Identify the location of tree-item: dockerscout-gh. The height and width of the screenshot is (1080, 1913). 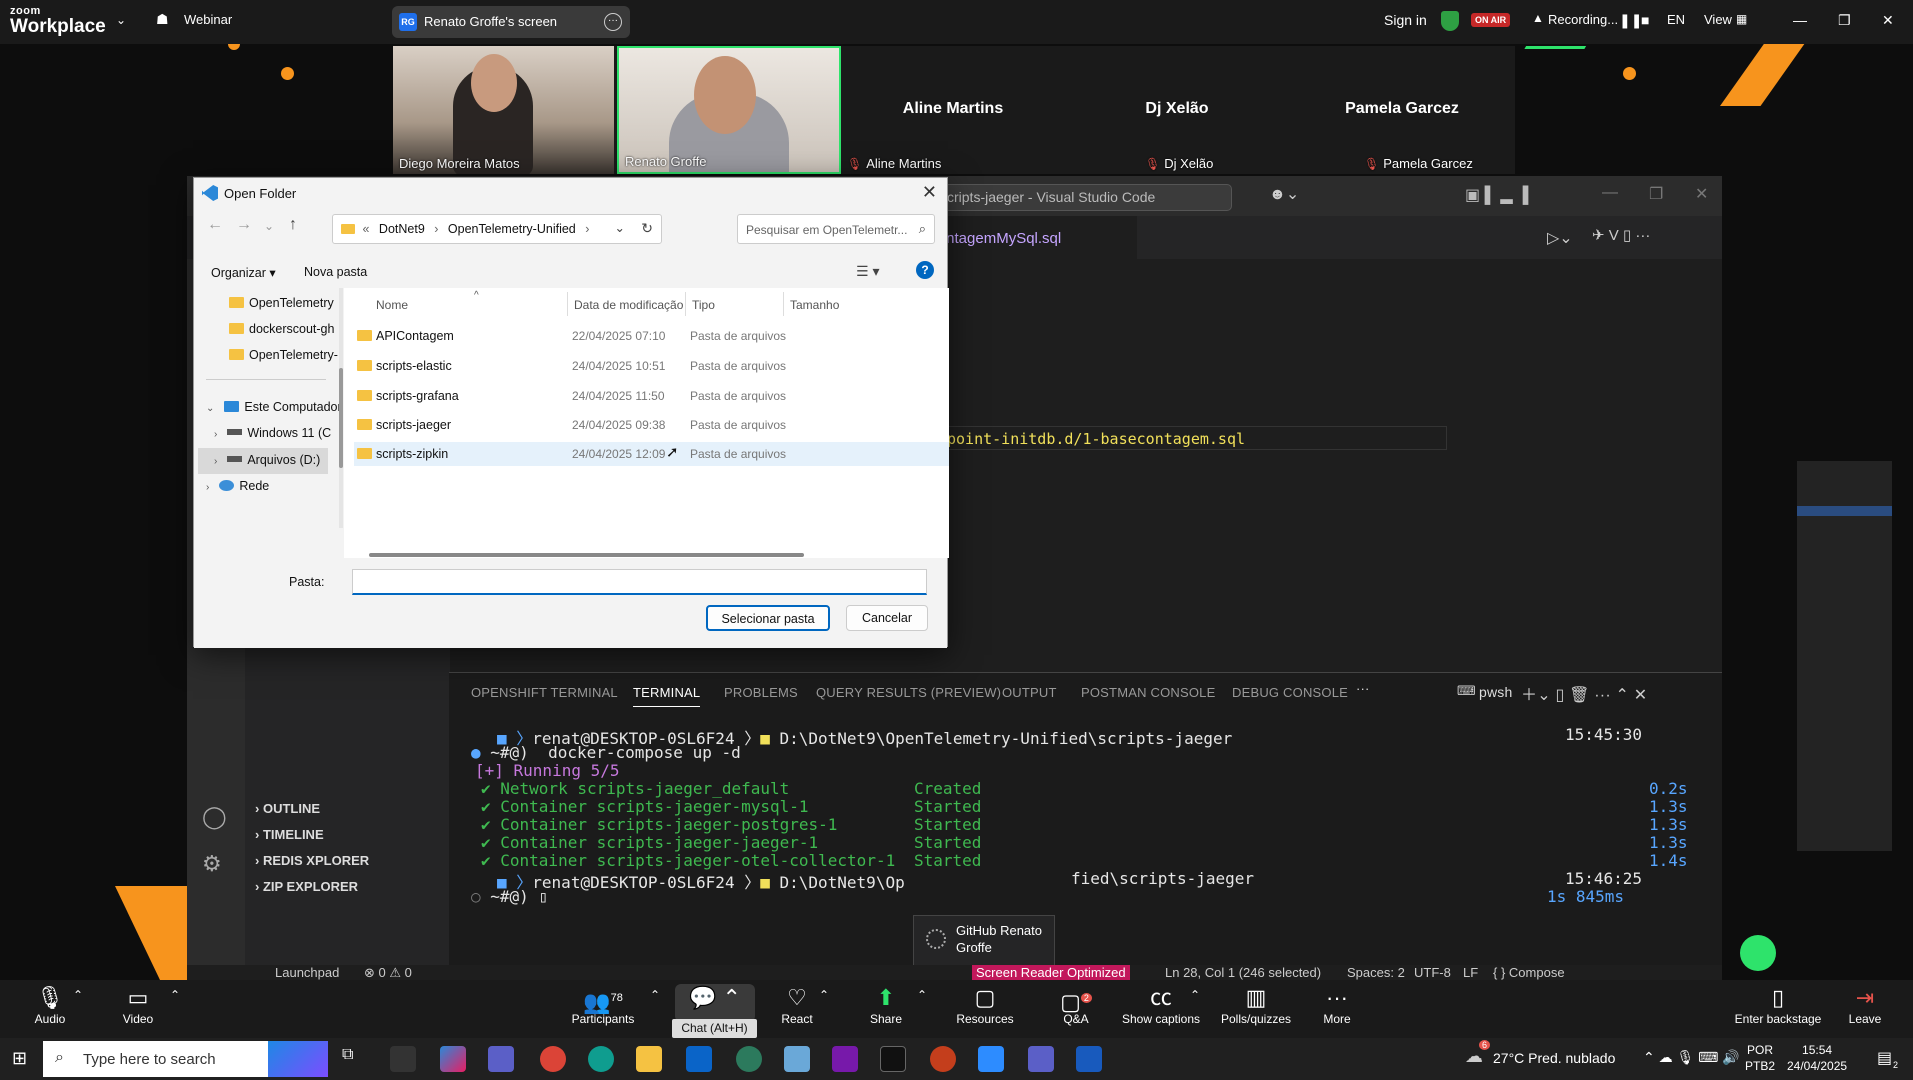
(286, 329).